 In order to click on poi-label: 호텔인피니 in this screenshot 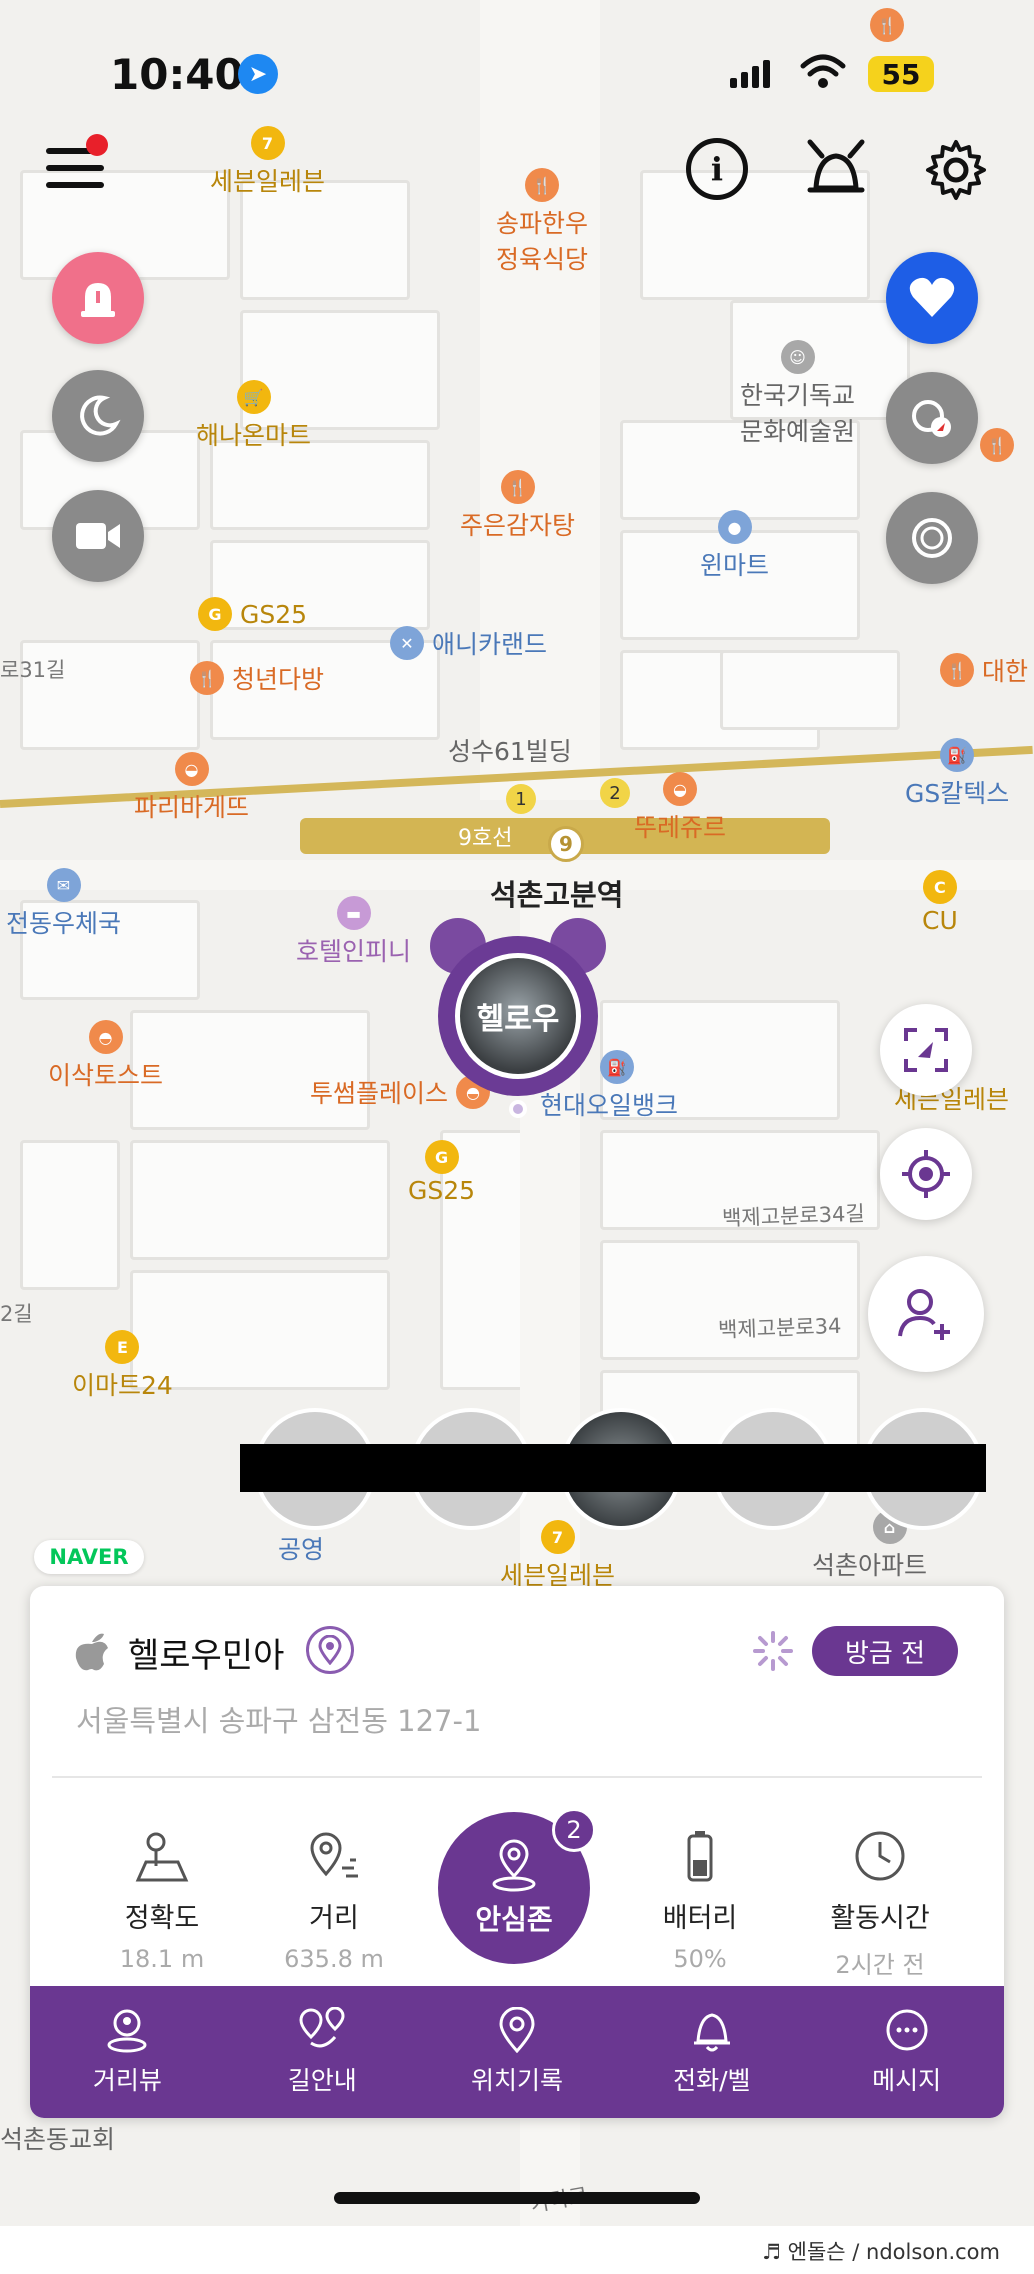, I will do `click(354, 951)`.